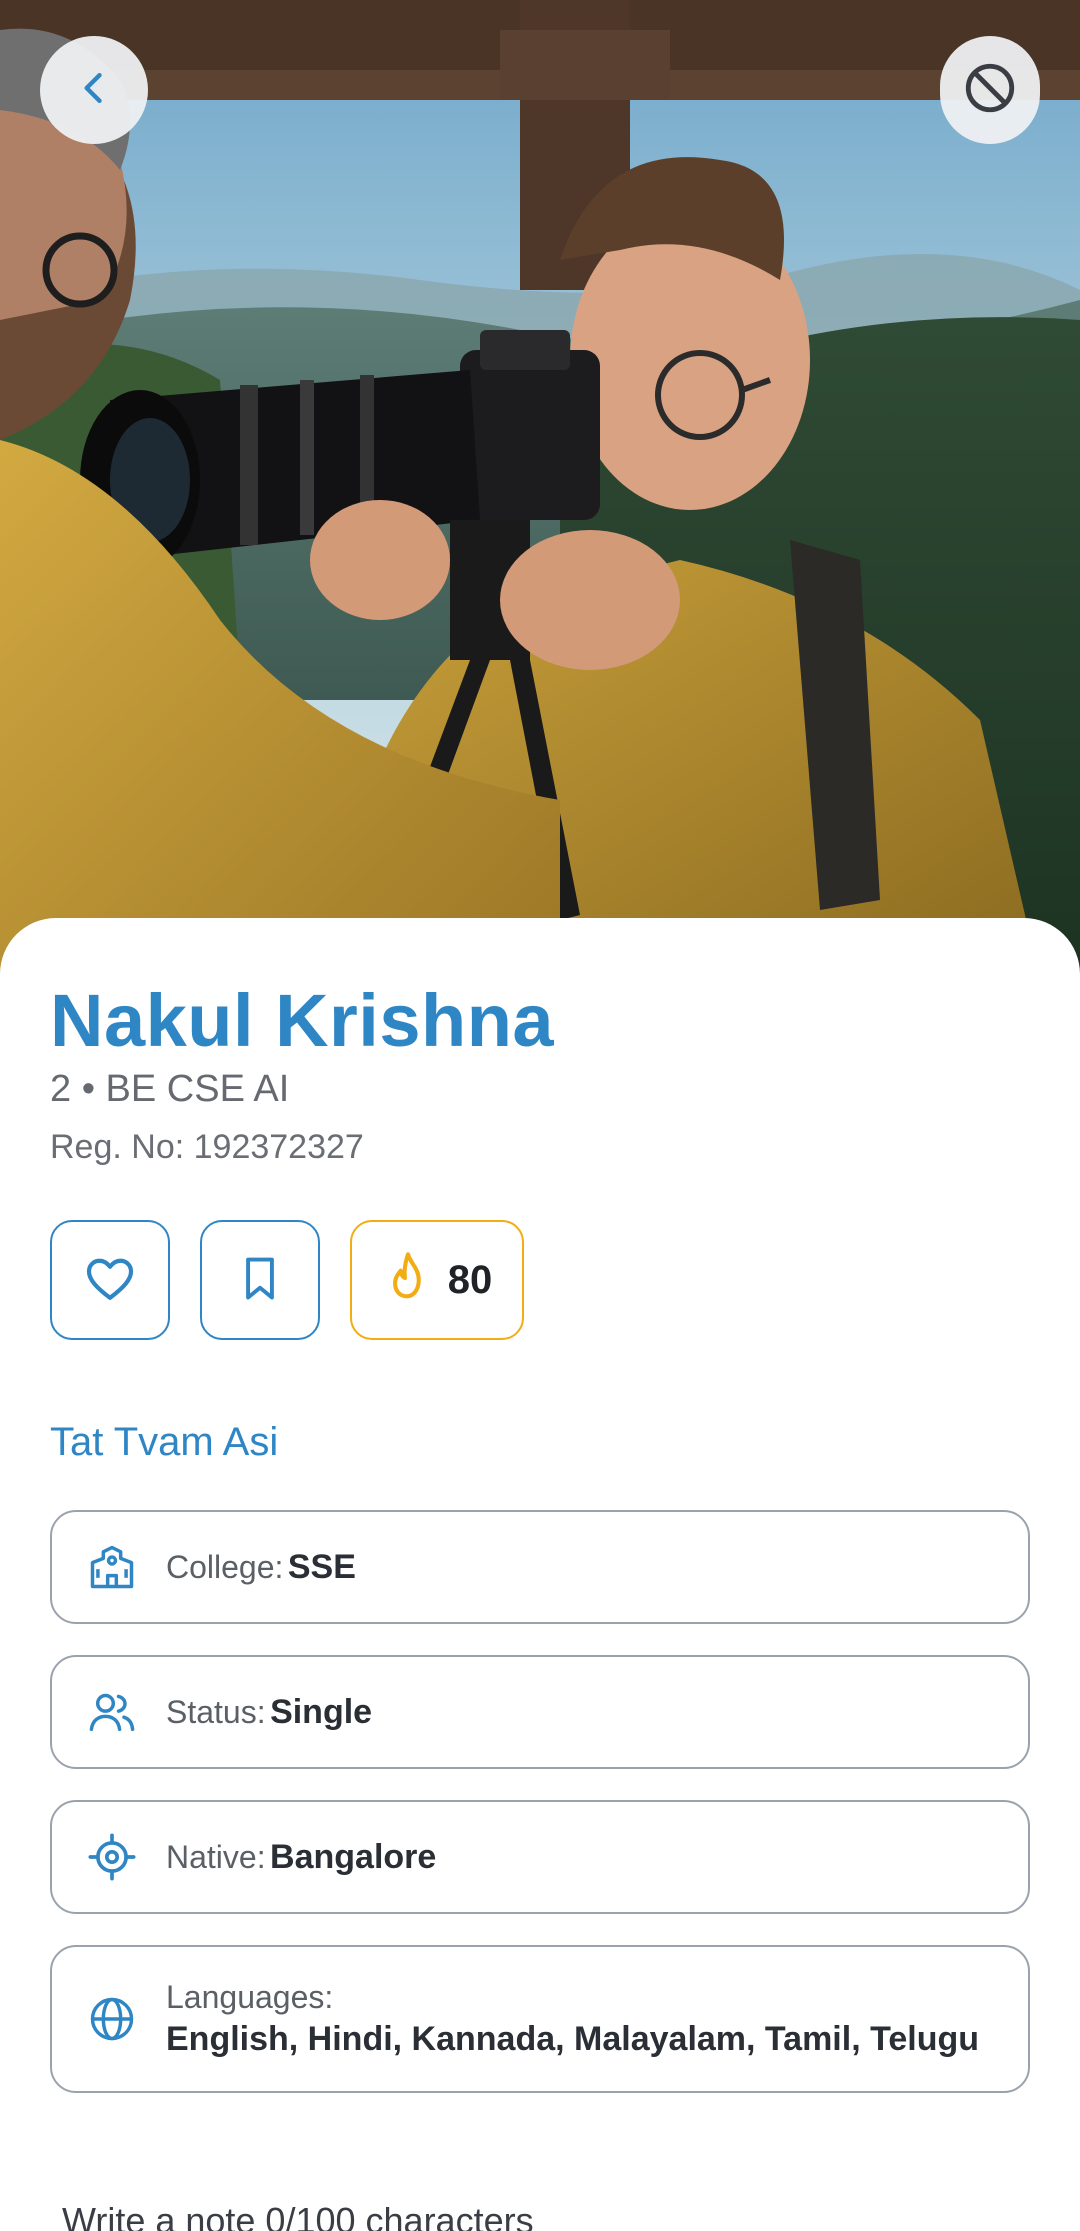 Image resolution: width=1080 pixels, height=2231 pixels. I want to click on heart-icon, so click(110, 1280).